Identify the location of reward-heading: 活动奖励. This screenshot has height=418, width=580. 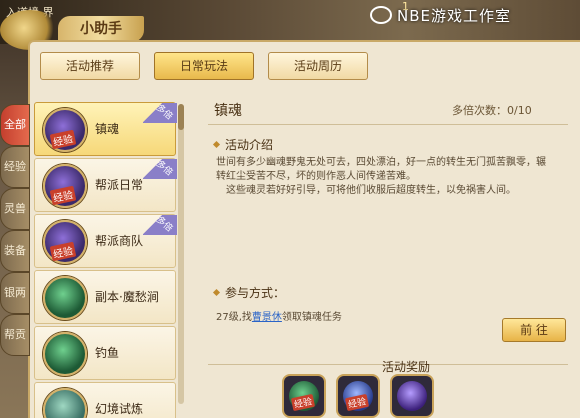
(406, 367).